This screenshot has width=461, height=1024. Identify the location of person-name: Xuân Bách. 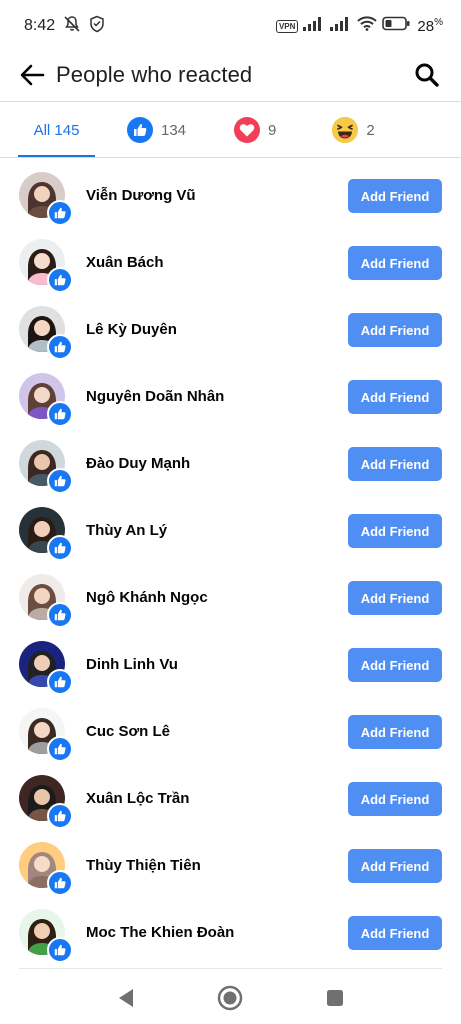
(125, 262).